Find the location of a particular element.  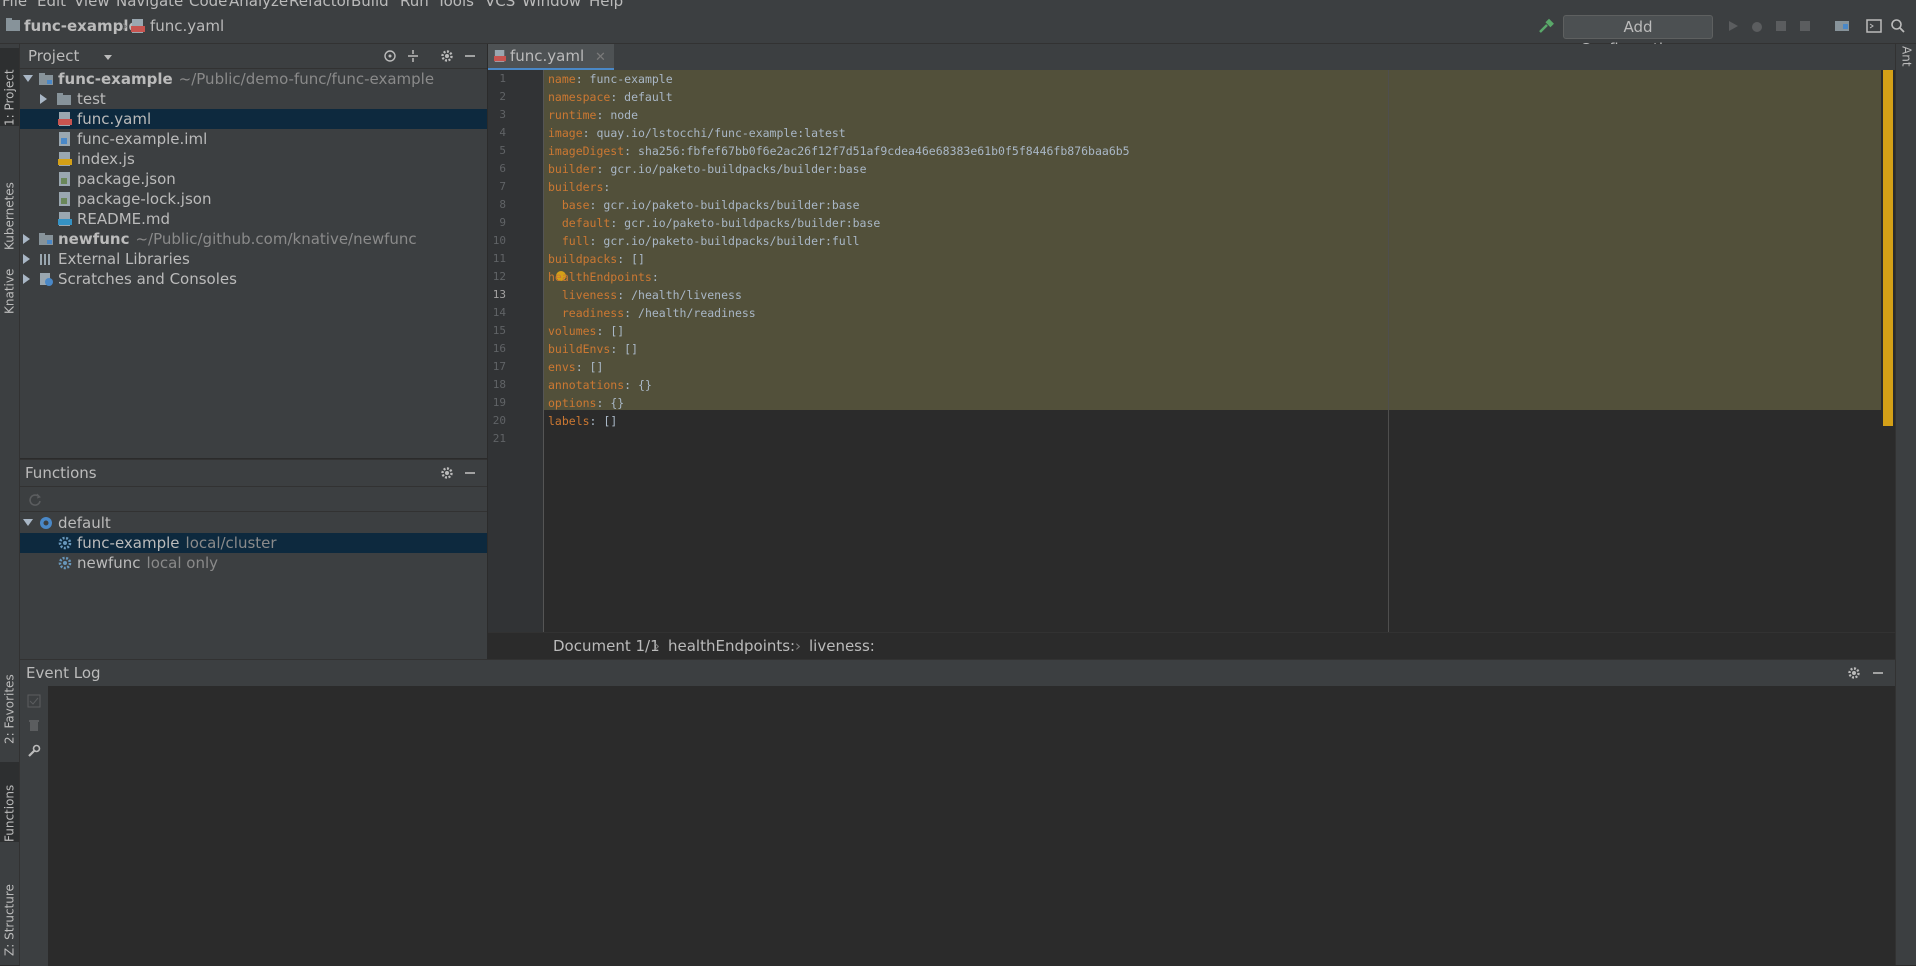

menu-item-analyze: Analyze is located at coordinates (258, 4).